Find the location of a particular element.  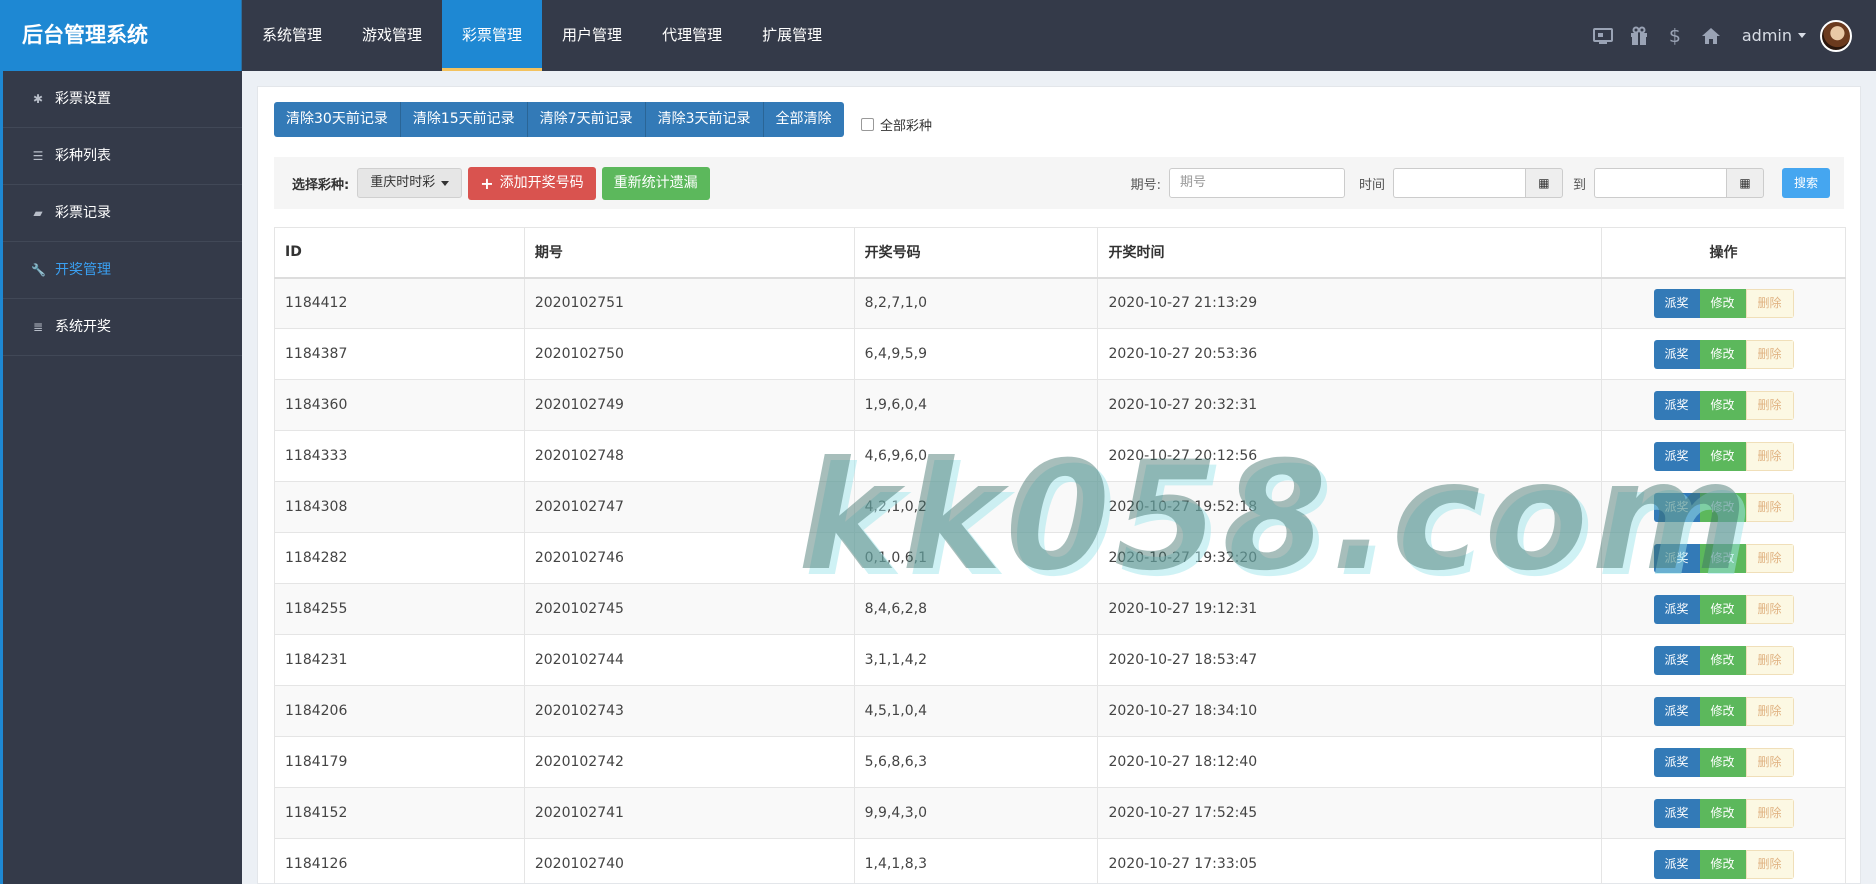

clear-15-days-button: 清除15天前记录 is located at coordinates (464, 119).